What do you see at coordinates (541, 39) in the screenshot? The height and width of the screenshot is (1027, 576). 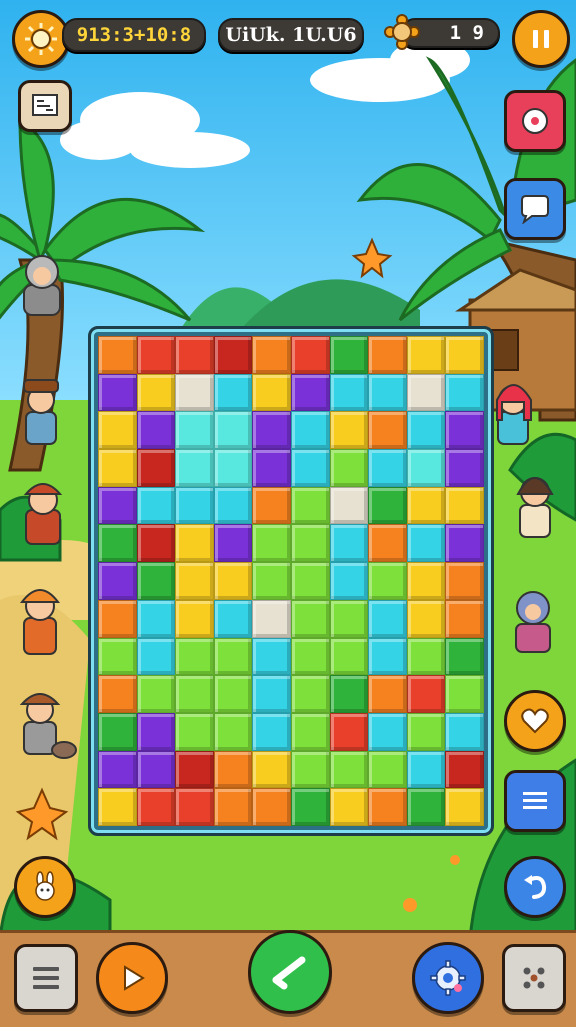 I see `pause-button` at bounding box center [541, 39].